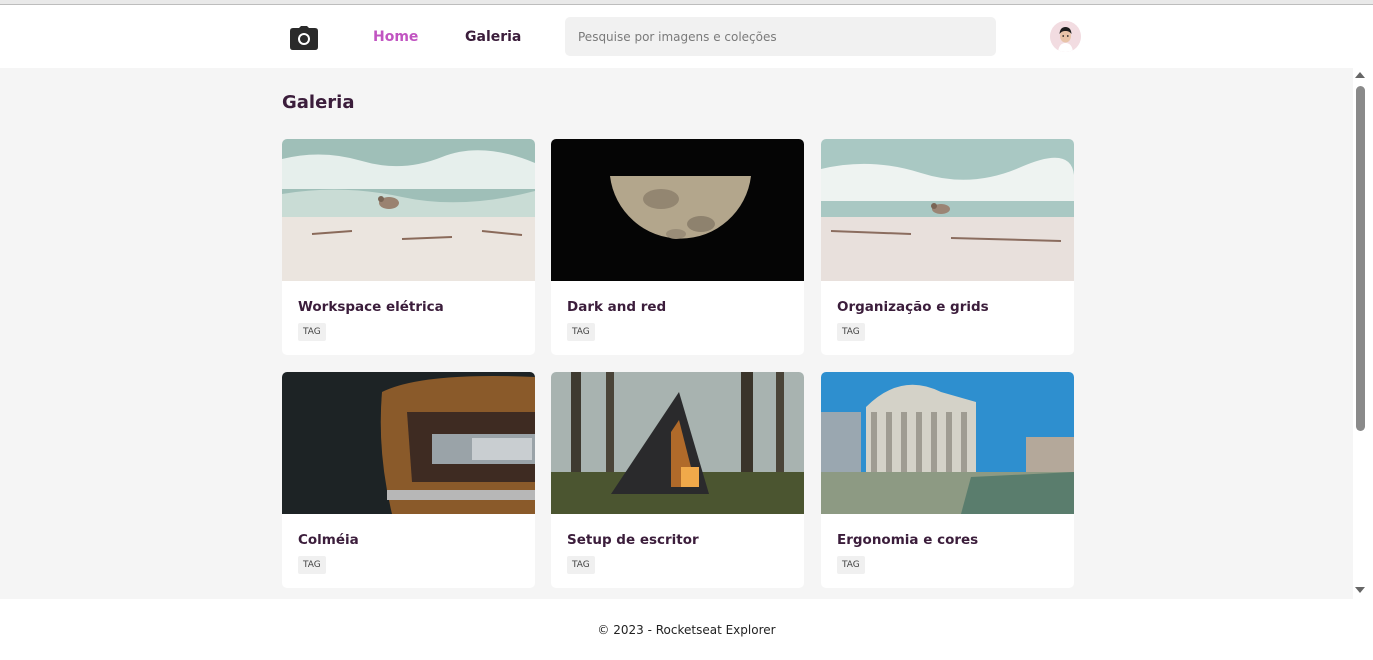 Image resolution: width=1373 pixels, height=660 pixels. I want to click on gallery-card: Colméia TAG, so click(408, 480).